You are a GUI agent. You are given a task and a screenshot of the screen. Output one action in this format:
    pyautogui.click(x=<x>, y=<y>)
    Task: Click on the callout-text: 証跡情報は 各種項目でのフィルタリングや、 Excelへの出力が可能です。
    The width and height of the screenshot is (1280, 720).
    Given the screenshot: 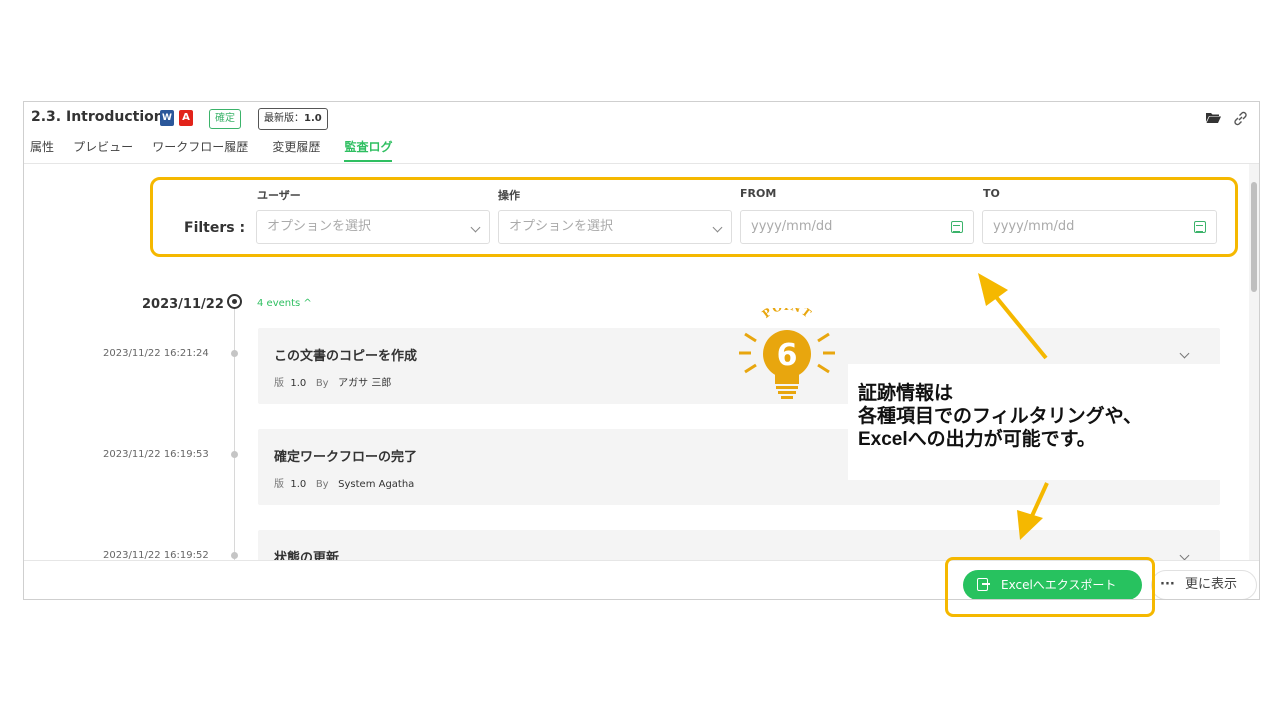 What is the action you would take?
    pyautogui.click(x=1000, y=416)
    